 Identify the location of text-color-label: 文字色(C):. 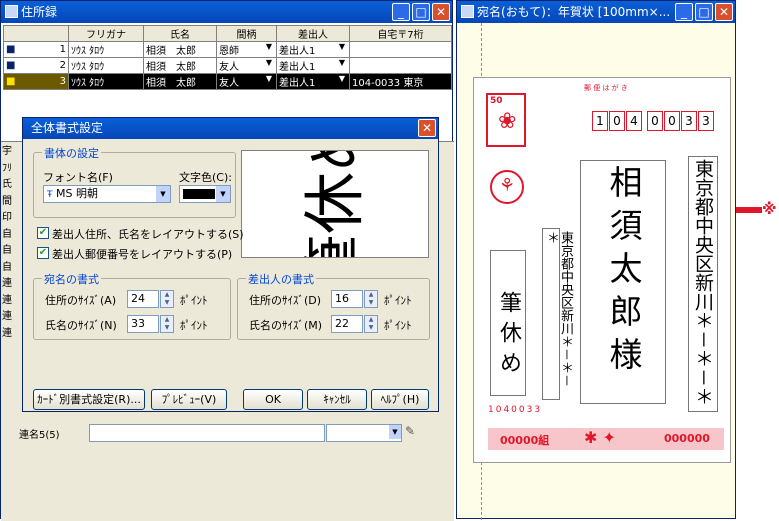
(205, 177).